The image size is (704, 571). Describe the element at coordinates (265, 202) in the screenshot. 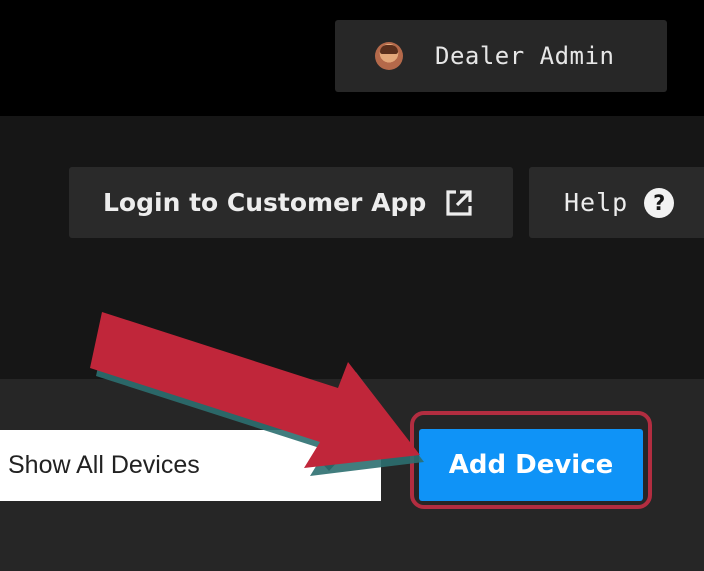

I see `login-button-label: Login to Customer App` at that location.